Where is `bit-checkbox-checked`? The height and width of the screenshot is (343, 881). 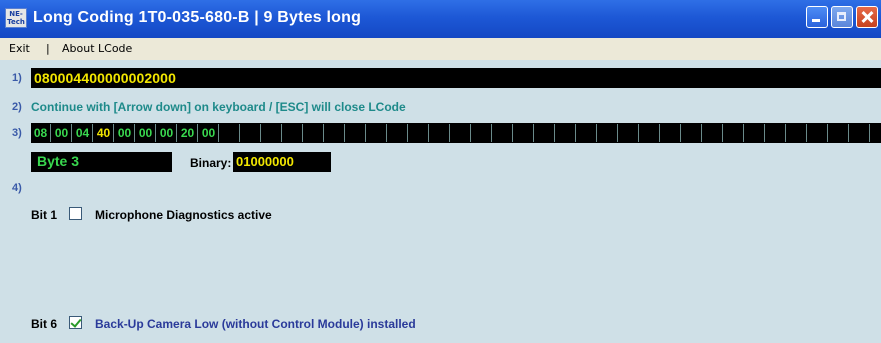
bit-checkbox-checked is located at coordinates (75, 322).